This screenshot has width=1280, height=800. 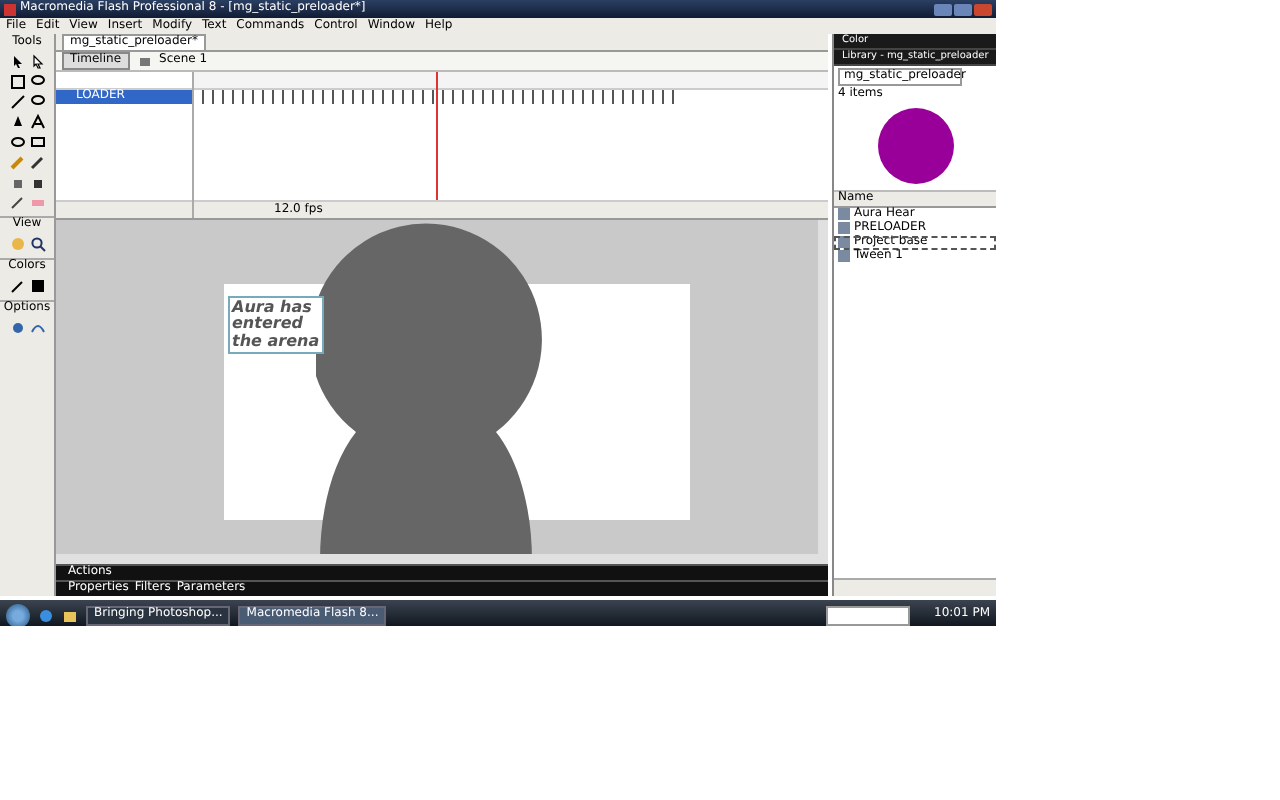 I want to click on snap-icon, so click(x=17, y=327).